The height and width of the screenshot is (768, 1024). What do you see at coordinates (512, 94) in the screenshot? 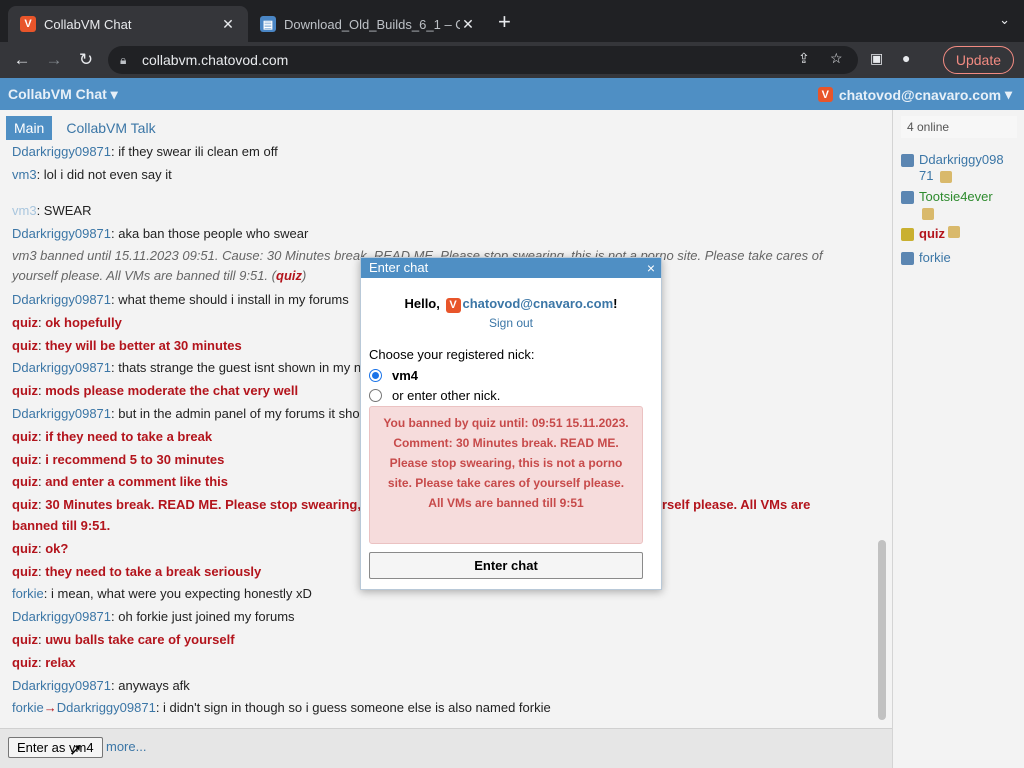
I see `app-header: CollabVM Chat ▾ V chatovod@cnavaro.com ▾` at bounding box center [512, 94].